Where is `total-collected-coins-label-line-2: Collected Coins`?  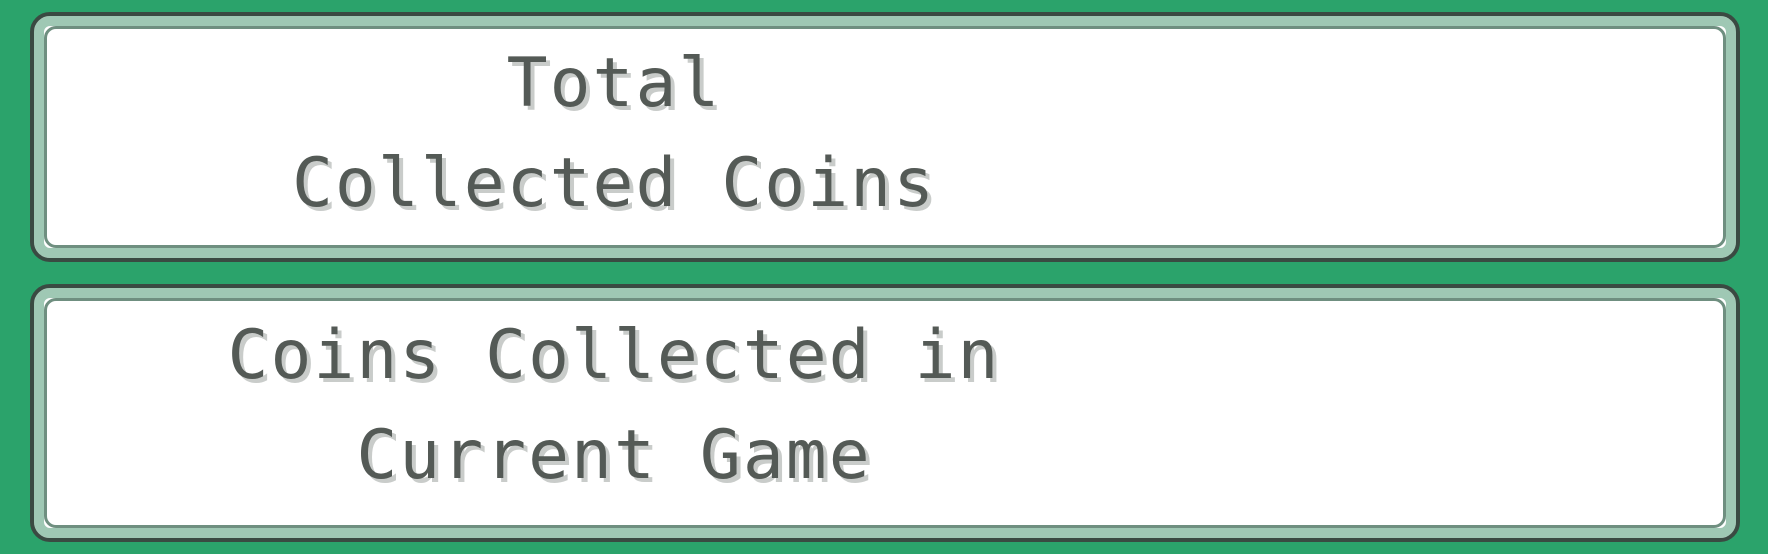 total-collected-coins-label-line-2: Collected Coins is located at coordinates (614, 183).